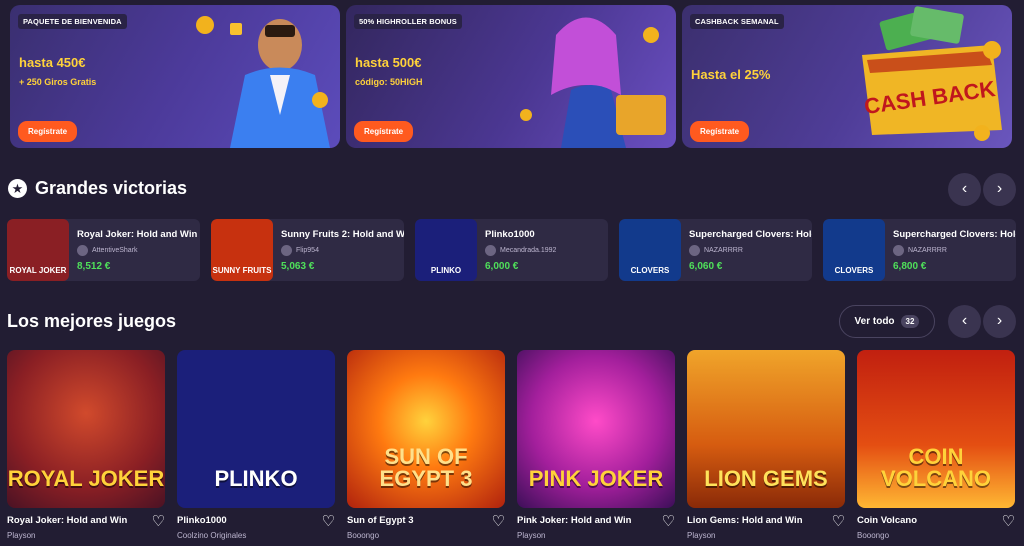 The height and width of the screenshot is (546, 1024). I want to click on big-win-card: PLINKO Plinko1000 Mecandrada.1992 6,000 €, so click(511, 250).